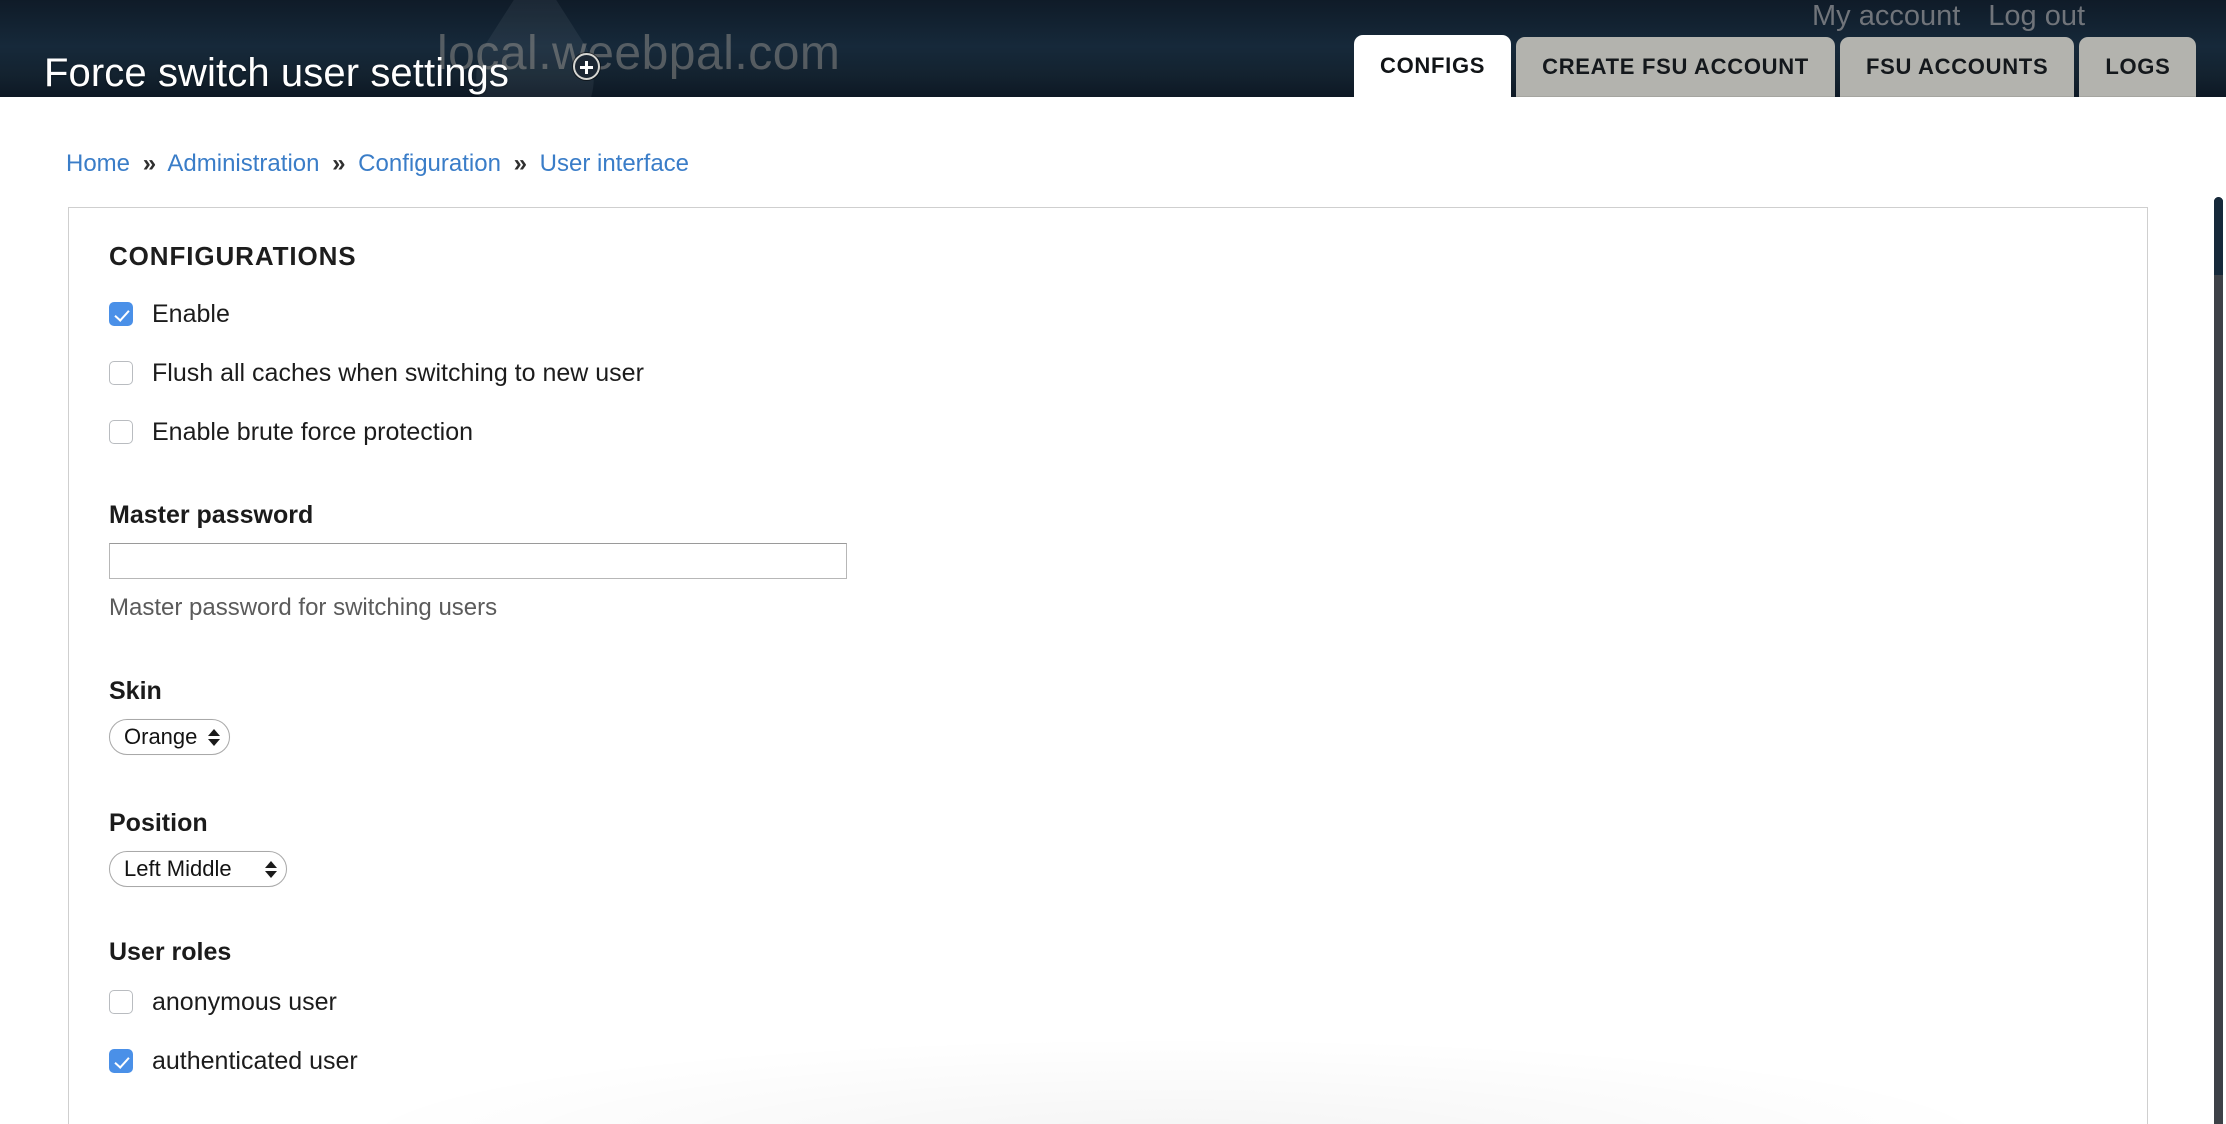 This screenshot has width=2226, height=1124. I want to click on skin-label: Skin, so click(135, 691).